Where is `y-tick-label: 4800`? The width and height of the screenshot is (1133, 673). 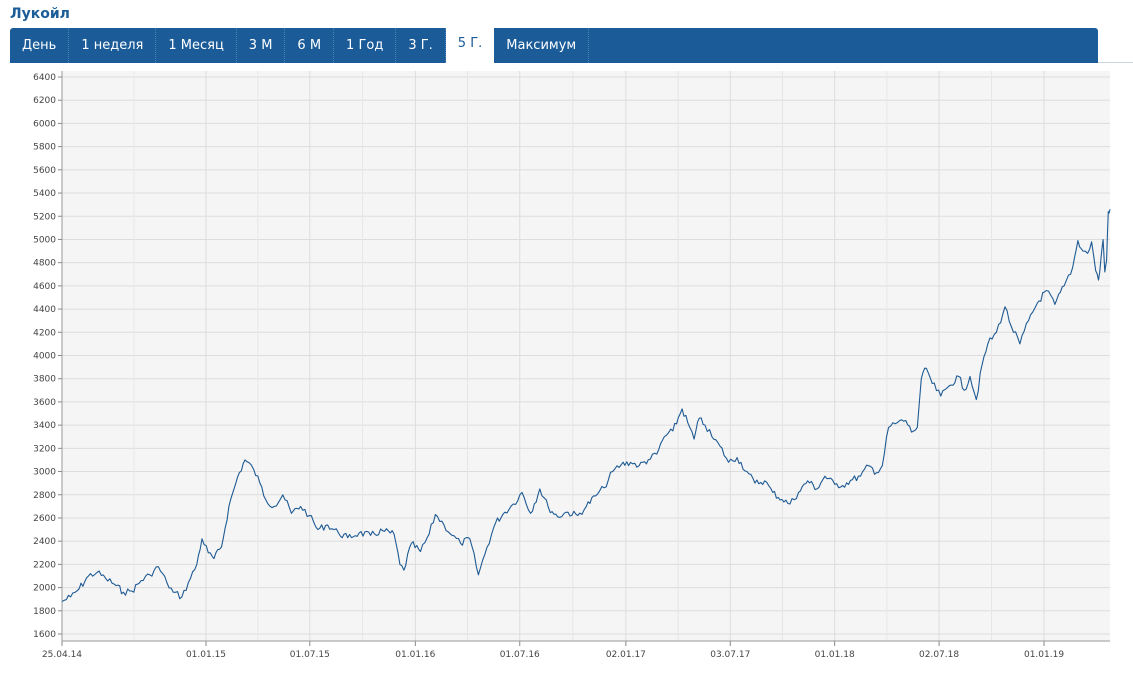 y-tick-label: 4800 is located at coordinates (44, 264).